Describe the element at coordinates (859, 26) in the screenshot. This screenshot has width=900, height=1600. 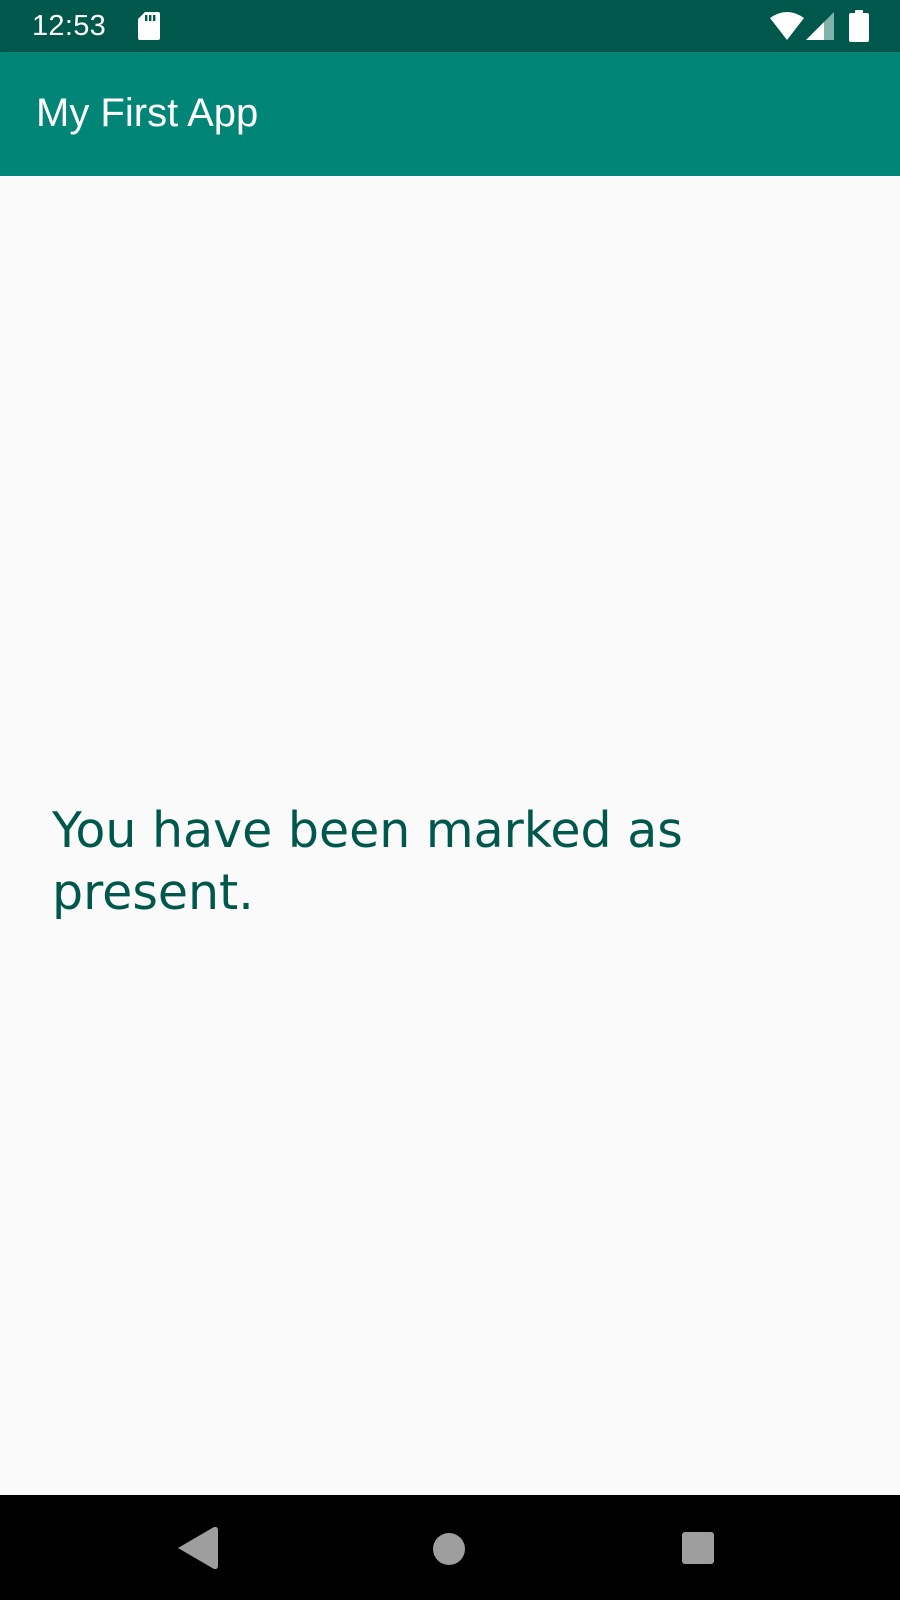
I see `battery-icon` at that location.